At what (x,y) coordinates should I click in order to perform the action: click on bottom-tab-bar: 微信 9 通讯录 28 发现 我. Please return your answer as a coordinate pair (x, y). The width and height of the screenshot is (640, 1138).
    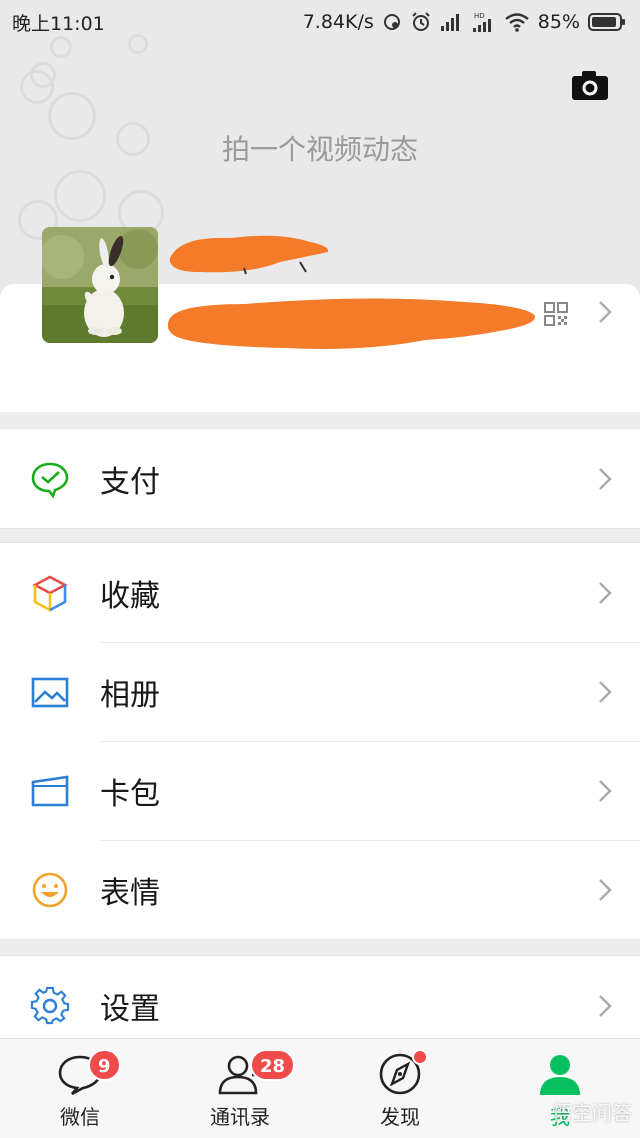
    Looking at the image, I should click on (320, 1088).